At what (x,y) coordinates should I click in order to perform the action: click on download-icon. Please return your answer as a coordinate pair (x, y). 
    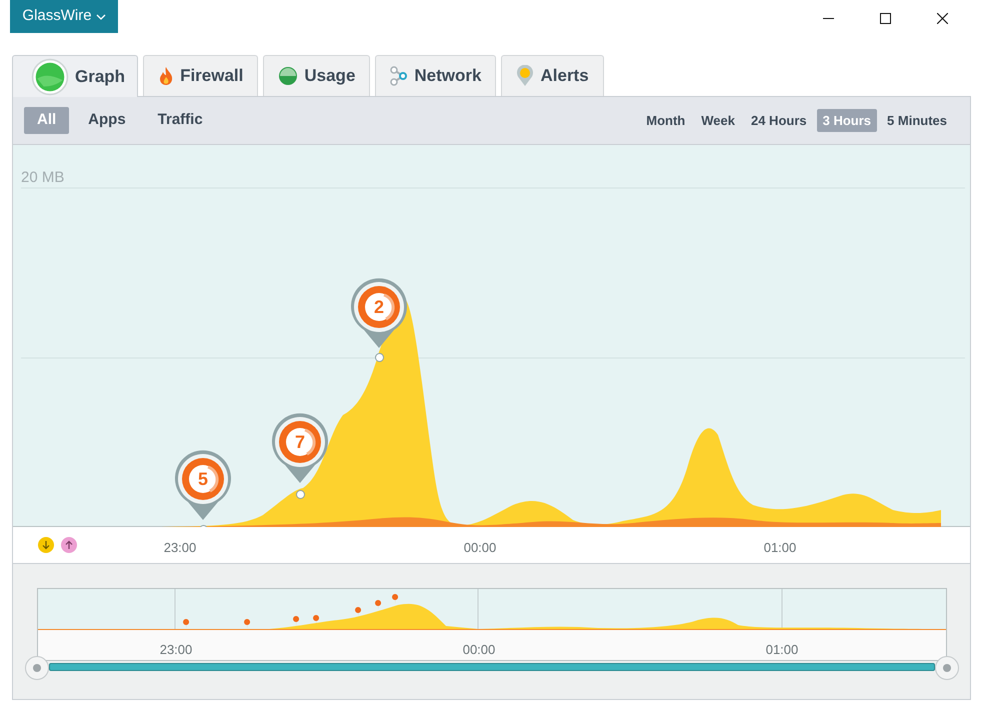
    Looking at the image, I should click on (46, 545).